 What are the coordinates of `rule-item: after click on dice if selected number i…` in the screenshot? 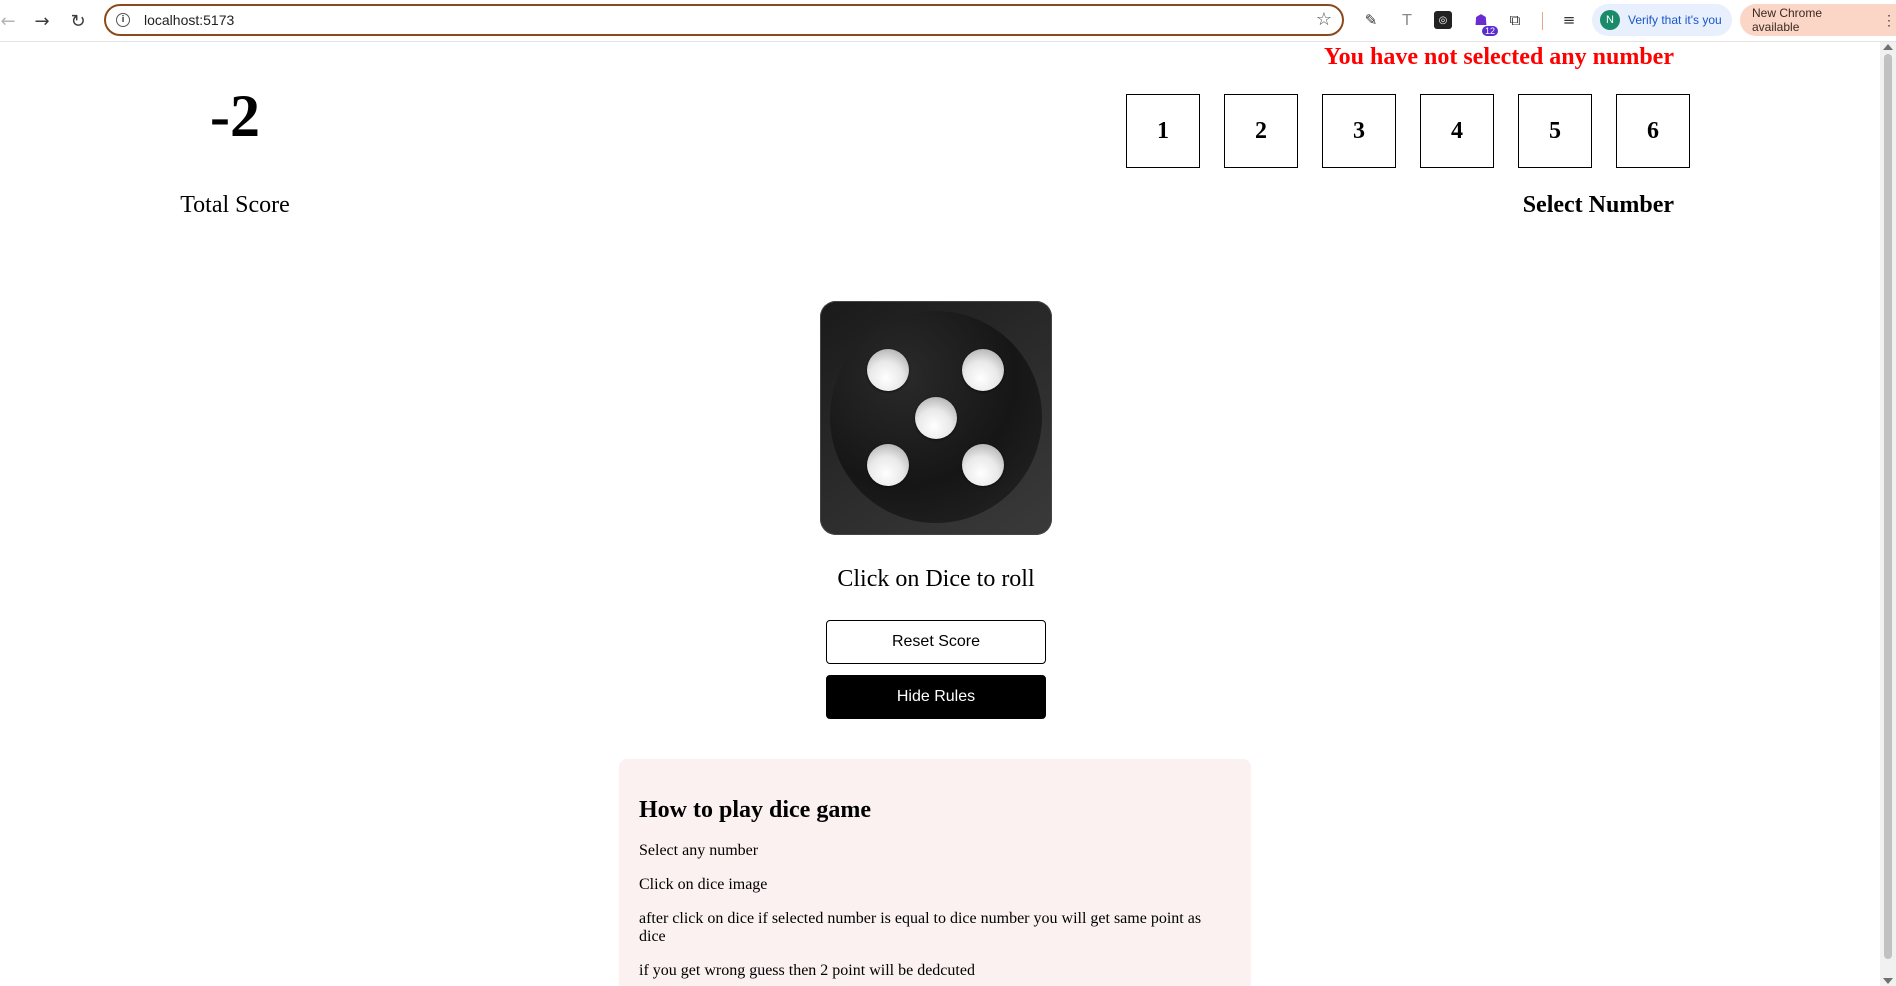 It's located at (920, 927).